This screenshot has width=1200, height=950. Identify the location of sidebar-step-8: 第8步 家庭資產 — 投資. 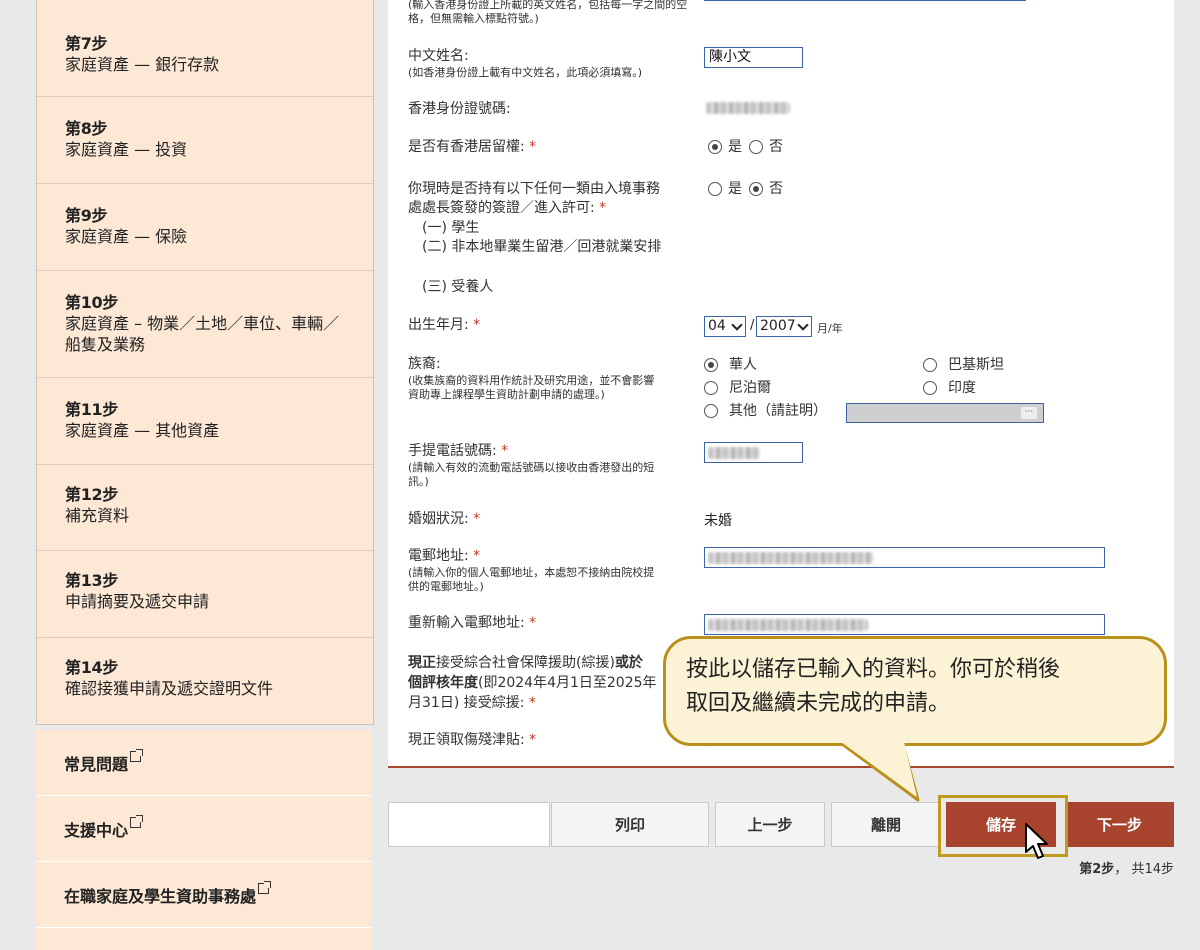
(205, 140).